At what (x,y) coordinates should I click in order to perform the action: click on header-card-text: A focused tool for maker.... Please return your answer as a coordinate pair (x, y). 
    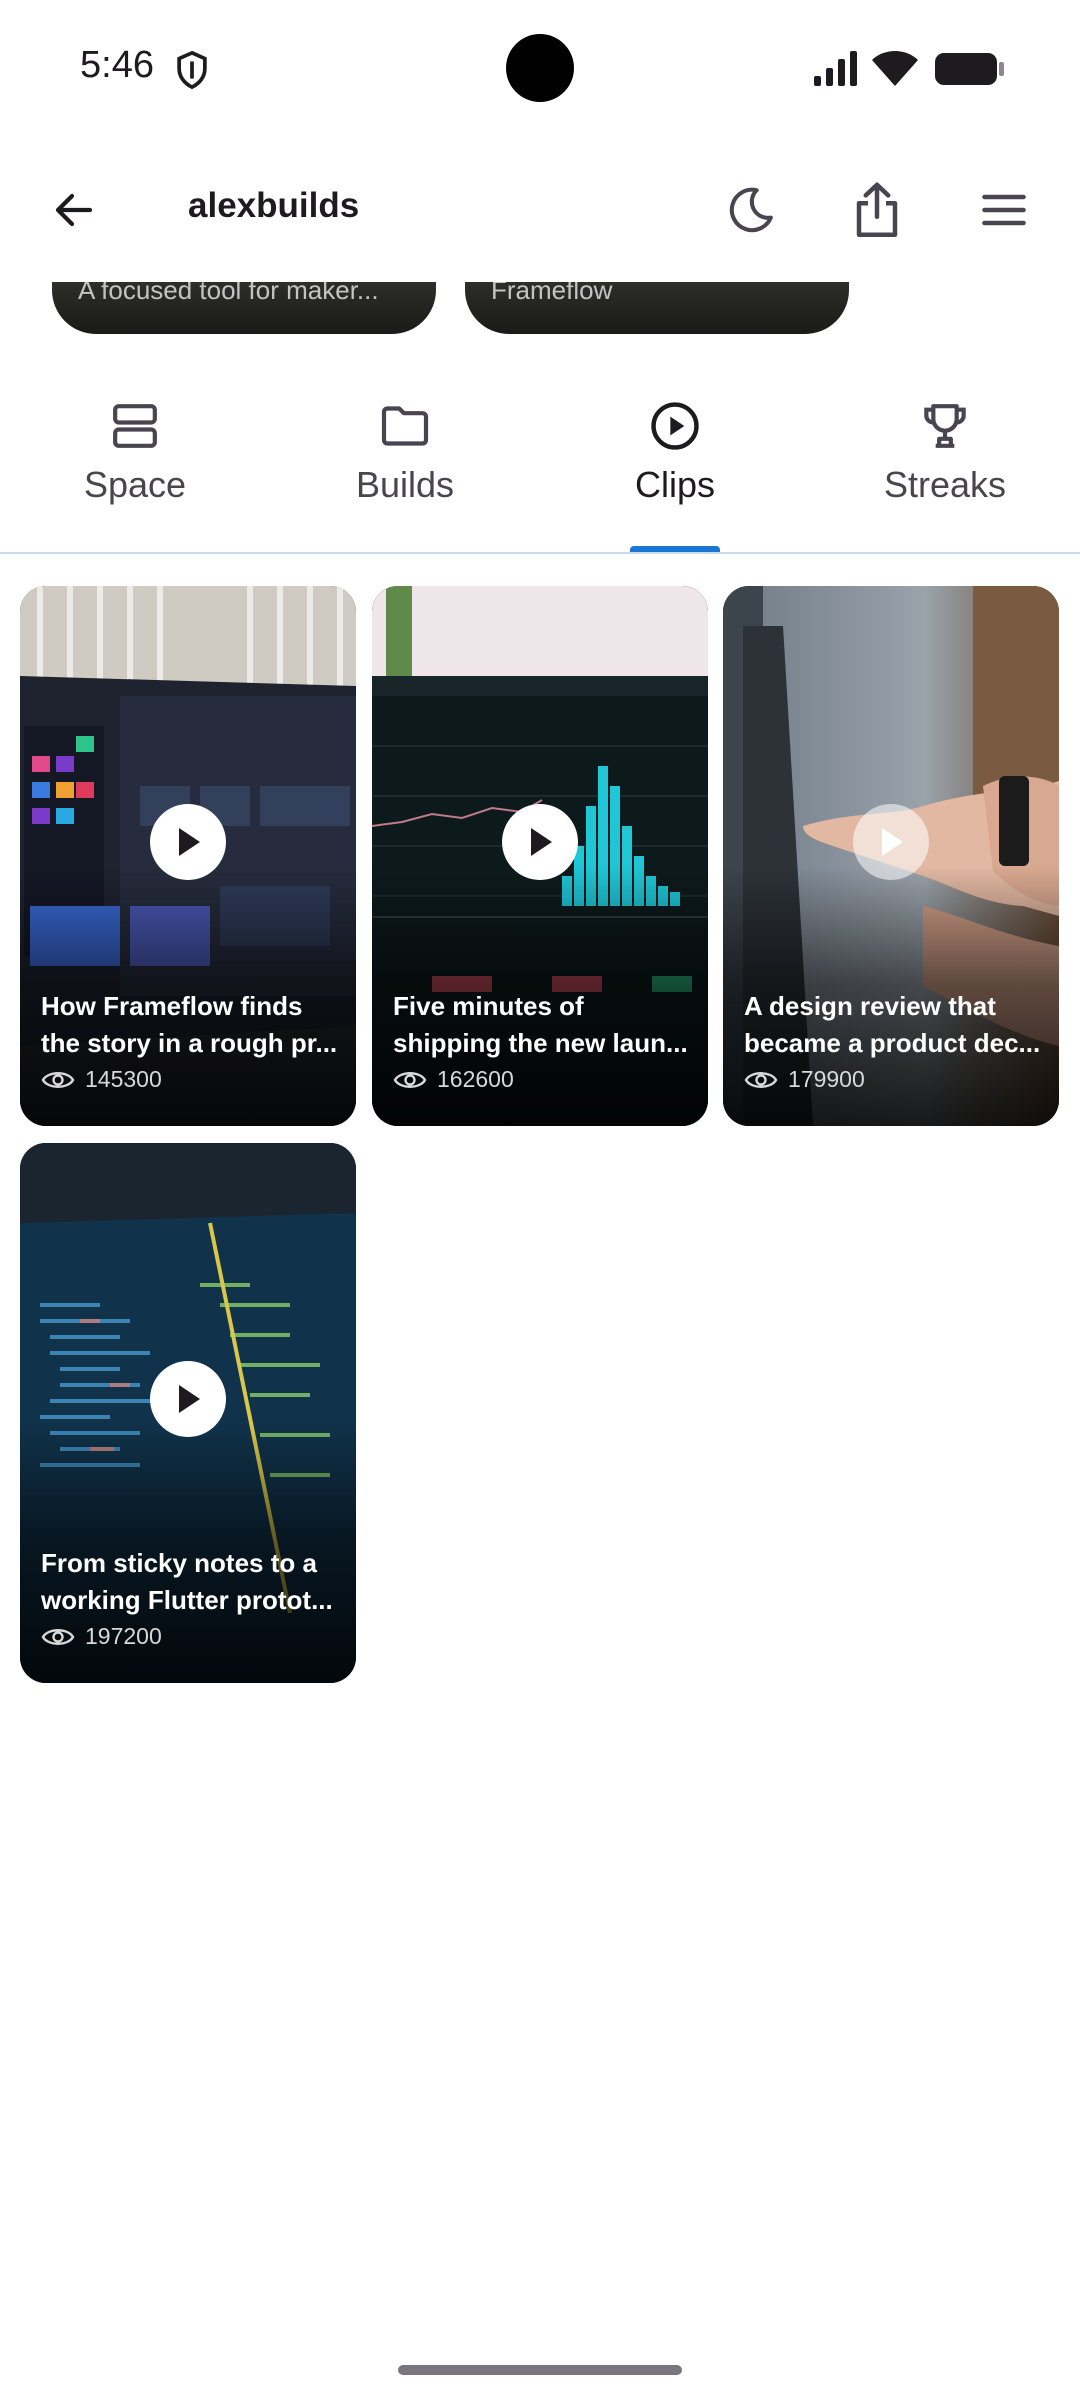
    Looking at the image, I should click on (228, 293).